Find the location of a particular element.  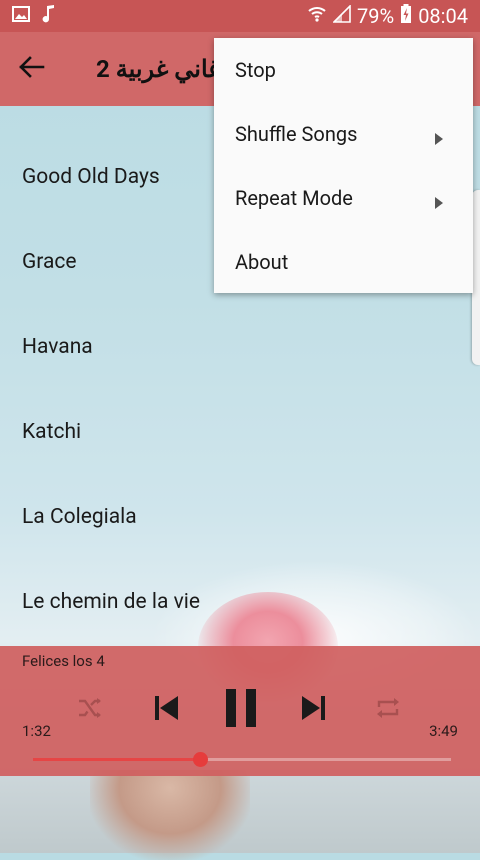

shuffle-button is located at coordinates (90, 710).